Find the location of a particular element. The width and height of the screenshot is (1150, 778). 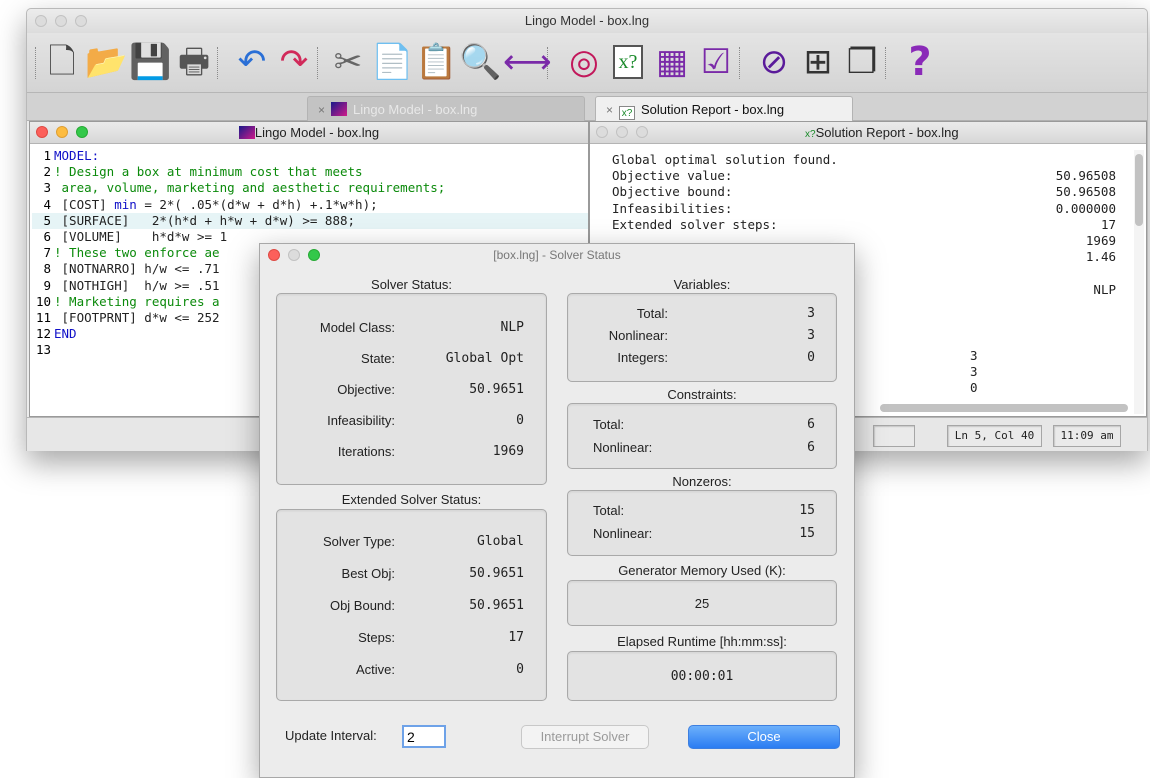

solver-dialog-title-bar: [box.lng] - Solver Status is located at coordinates (557, 255).